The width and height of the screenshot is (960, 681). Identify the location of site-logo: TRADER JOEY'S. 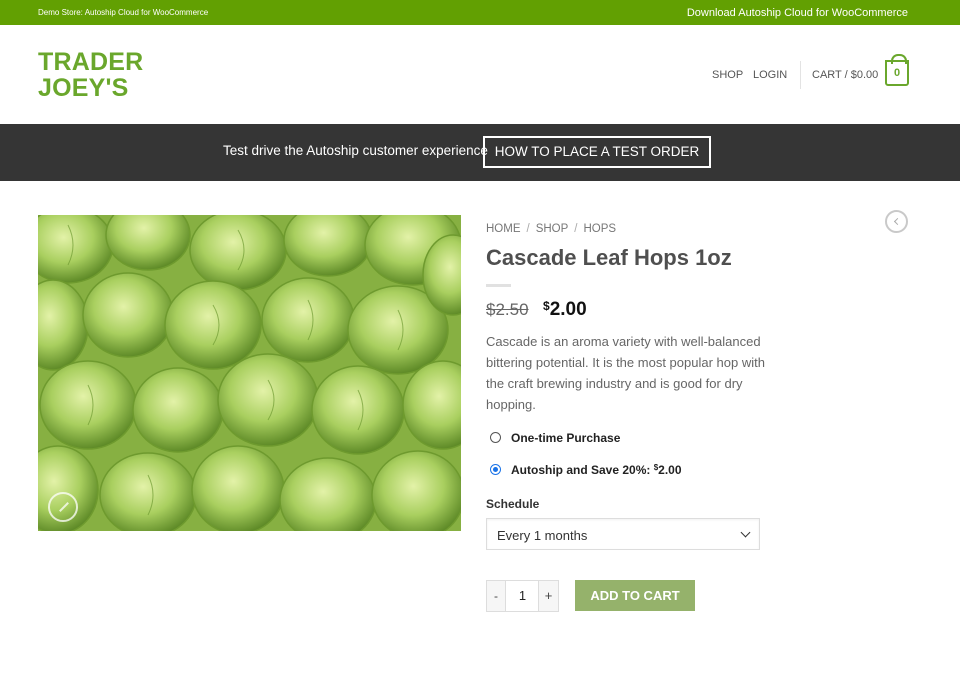
(90, 75).